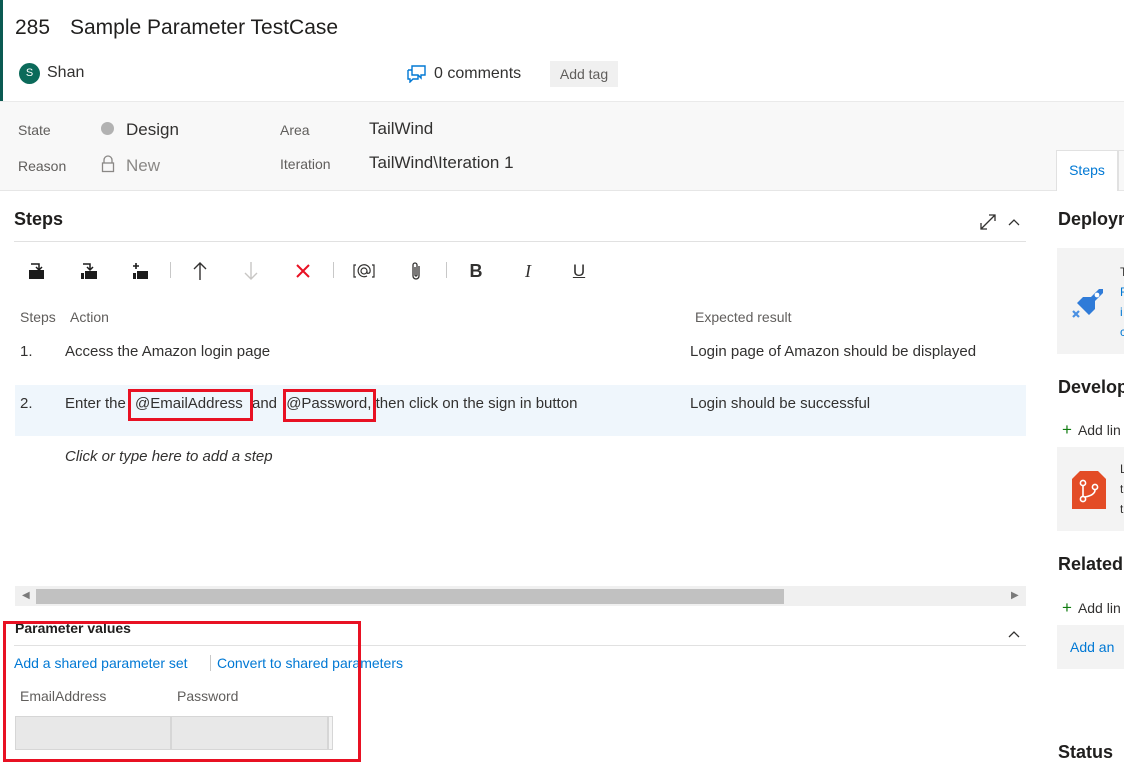  I want to click on development-section-title: Develop, so click(1091, 387).